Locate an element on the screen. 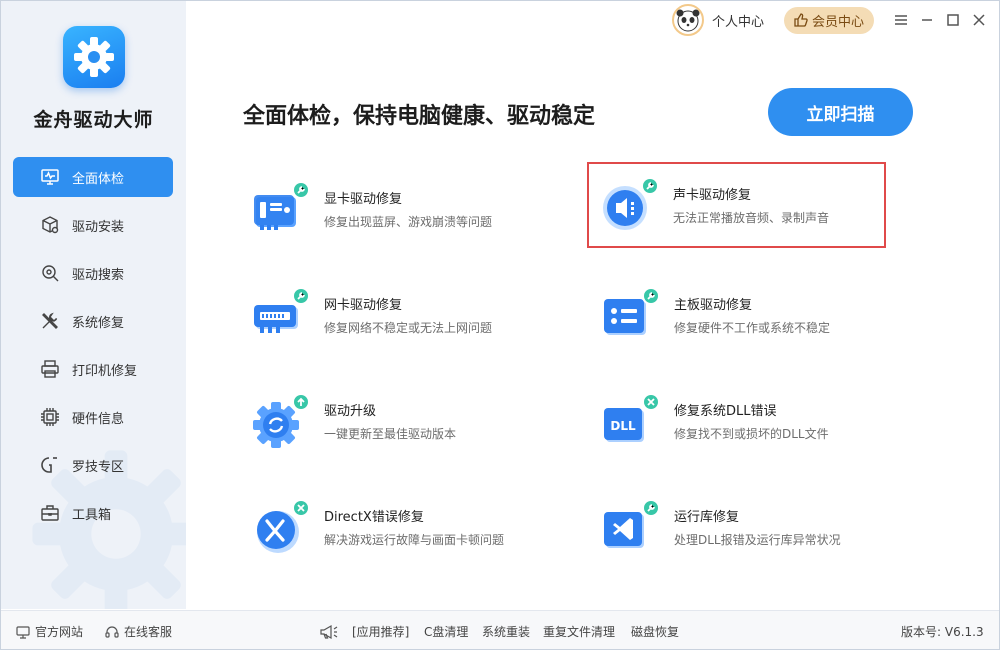 The image size is (1000, 650). sidebar-item-printer-repair: 打印机修复 is located at coordinates (93, 369).